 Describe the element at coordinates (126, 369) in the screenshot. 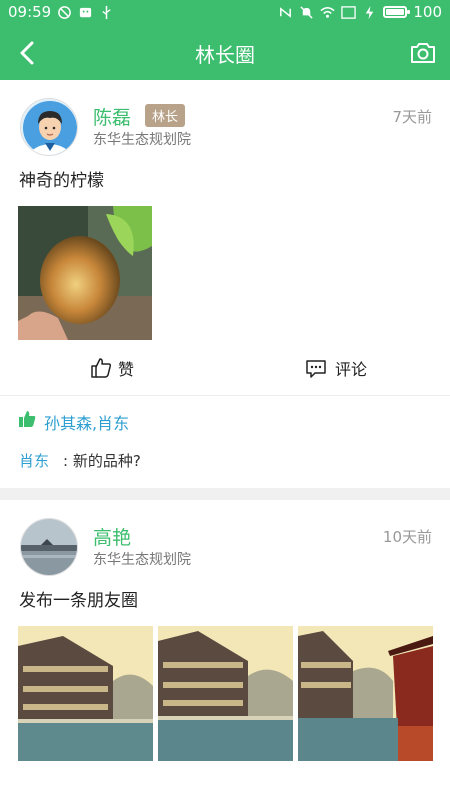

I see `like-label: 赞` at that location.